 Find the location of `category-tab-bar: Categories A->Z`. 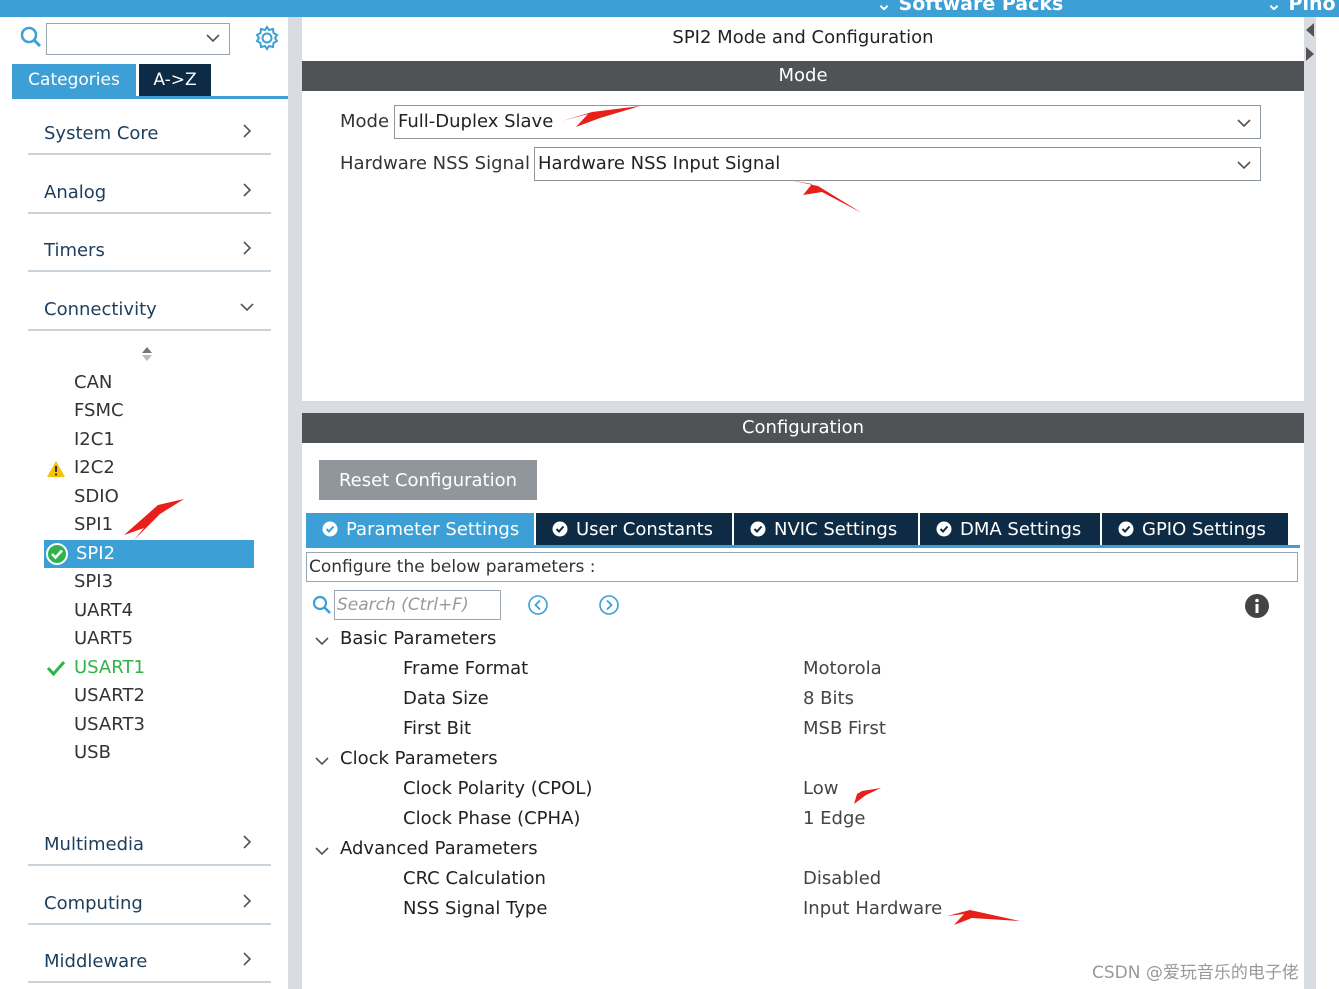

category-tab-bar: Categories A->Z is located at coordinates (150, 81).